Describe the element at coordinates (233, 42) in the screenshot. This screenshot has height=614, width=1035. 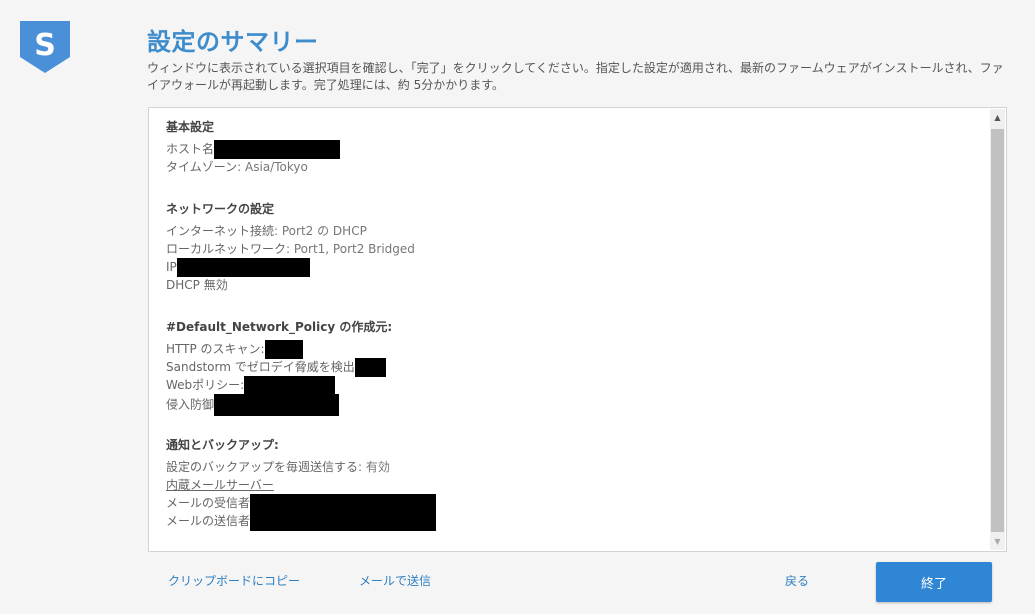
I see `page-title: 設定のサマリー` at that location.